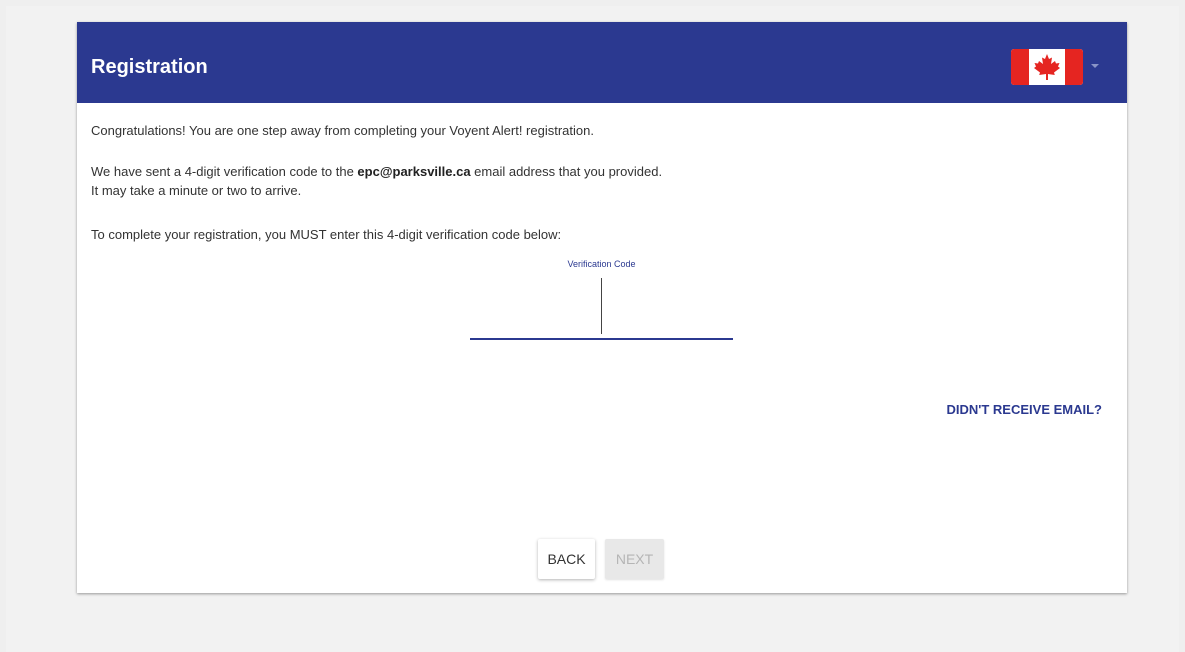 The height and width of the screenshot is (652, 1185). I want to click on text-cursor, so click(601, 306).